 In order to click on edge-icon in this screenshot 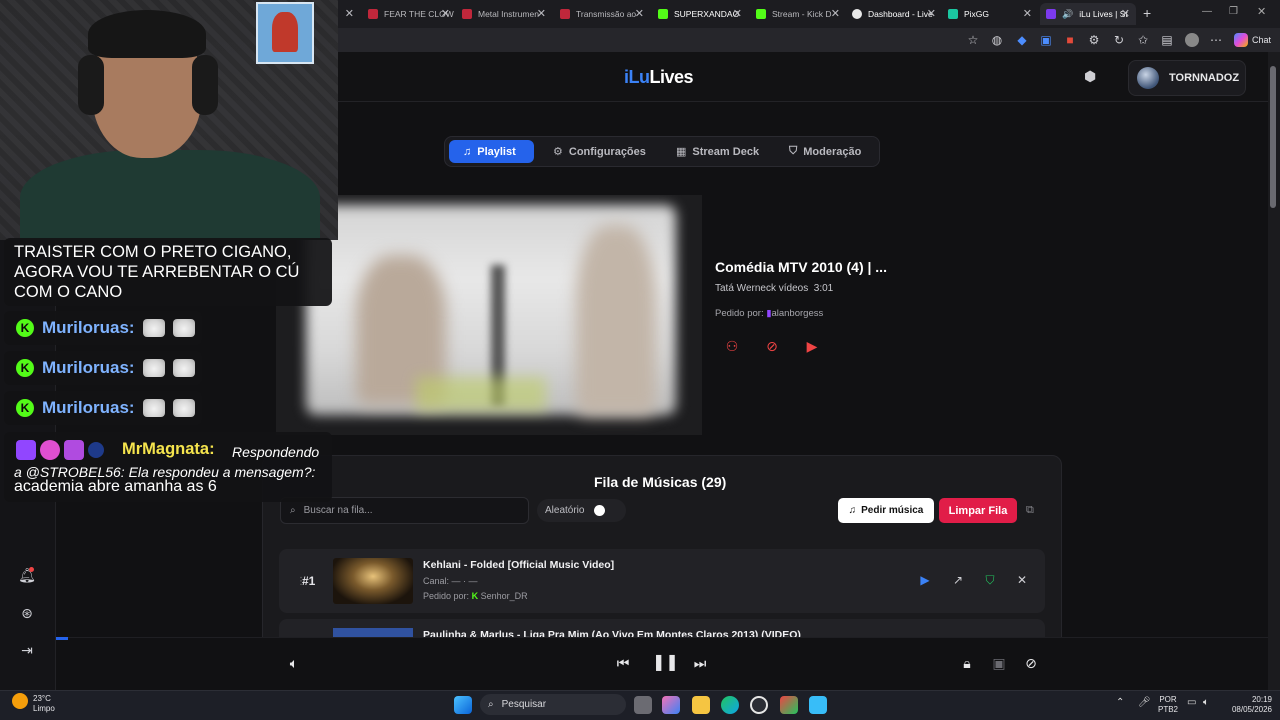, I will do `click(730, 705)`.